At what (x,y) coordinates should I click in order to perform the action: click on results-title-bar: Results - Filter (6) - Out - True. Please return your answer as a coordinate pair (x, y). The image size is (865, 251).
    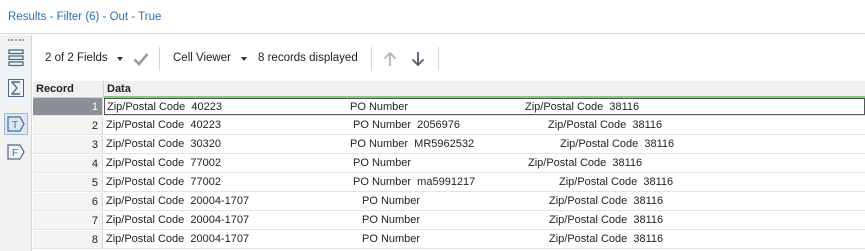
    Looking at the image, I should click on (432, 17).